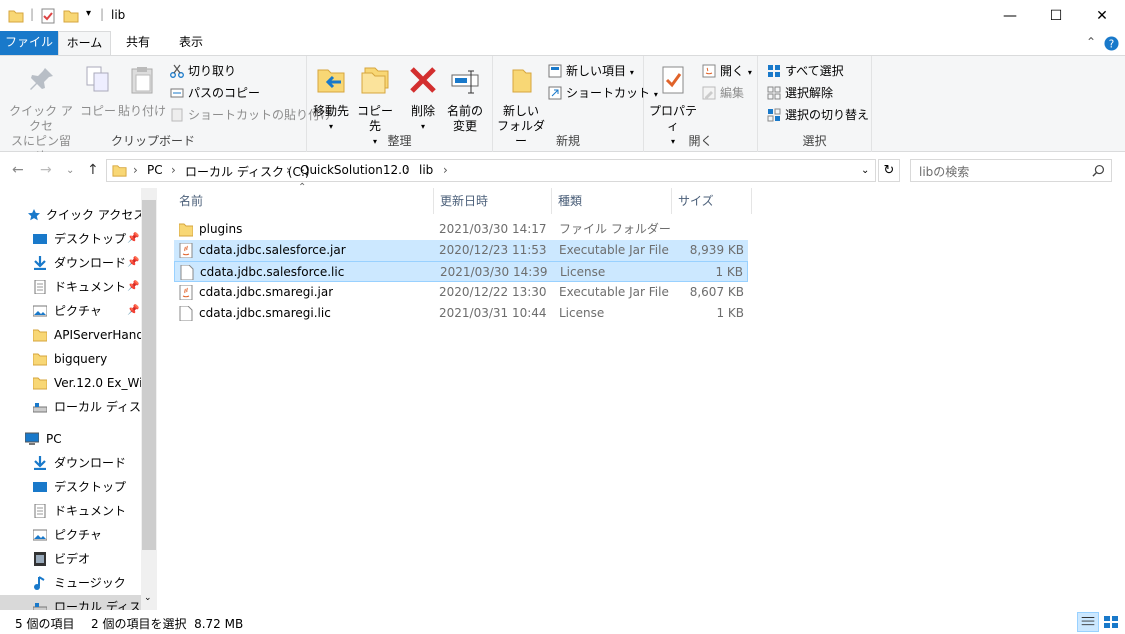  Describe the element at coordinates (70, 335) in the screenshot. I see `nav-item-apiserverhands: APIServerHands(` at that location.